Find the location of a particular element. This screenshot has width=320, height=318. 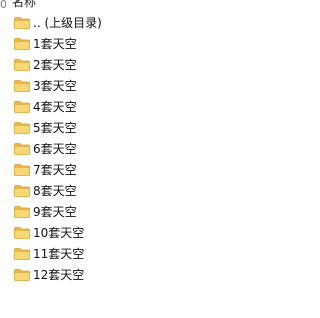

folder-row: 1套天空 is located at coordinates (136, 43).